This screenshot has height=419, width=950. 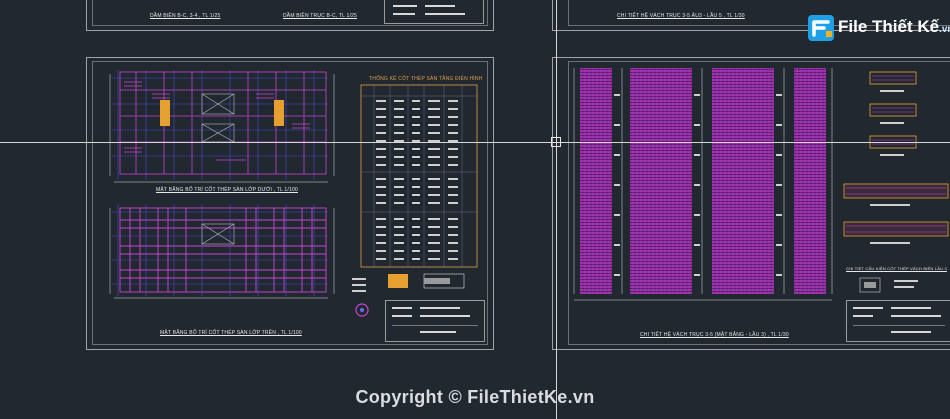 I want to click on logo-mark-icon, so click(x=821, y=28).